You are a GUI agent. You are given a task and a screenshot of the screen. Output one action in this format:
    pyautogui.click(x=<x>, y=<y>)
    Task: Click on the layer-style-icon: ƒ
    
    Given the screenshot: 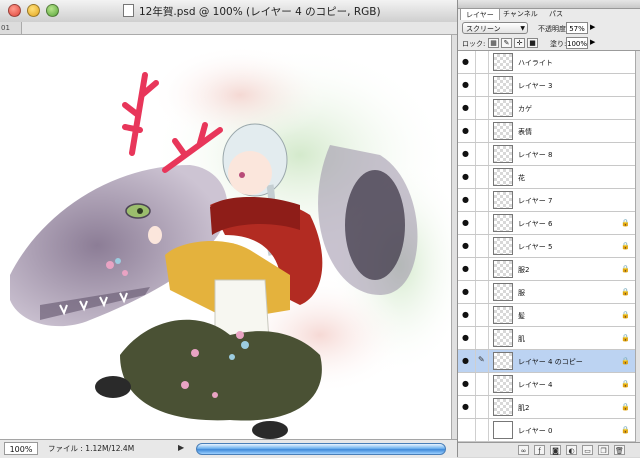 What is the action you would take?
    pyautogui.click(x=539, y=450)
    